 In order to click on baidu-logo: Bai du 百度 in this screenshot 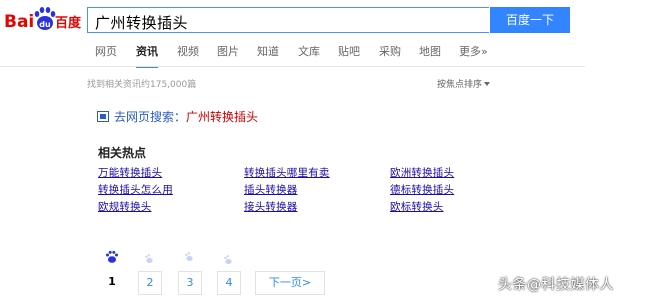, I will do `click(43, 19)`.